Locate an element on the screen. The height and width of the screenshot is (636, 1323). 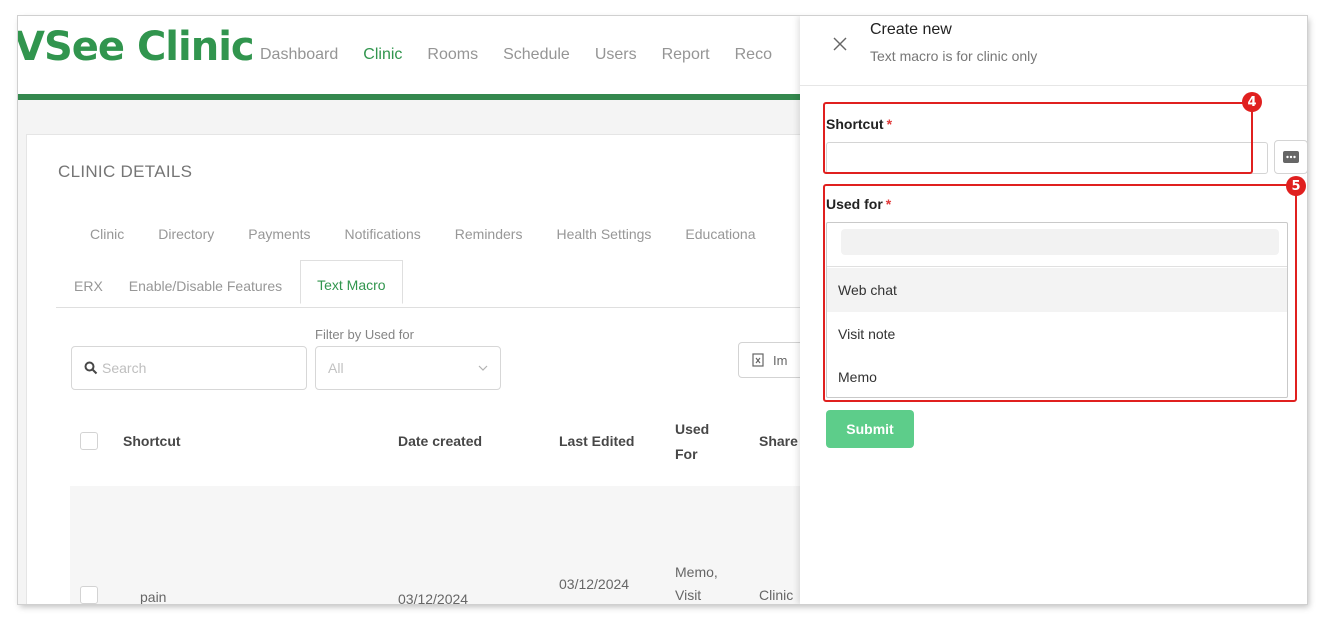
more-dots-icon is located at coordinates (1291, 157).